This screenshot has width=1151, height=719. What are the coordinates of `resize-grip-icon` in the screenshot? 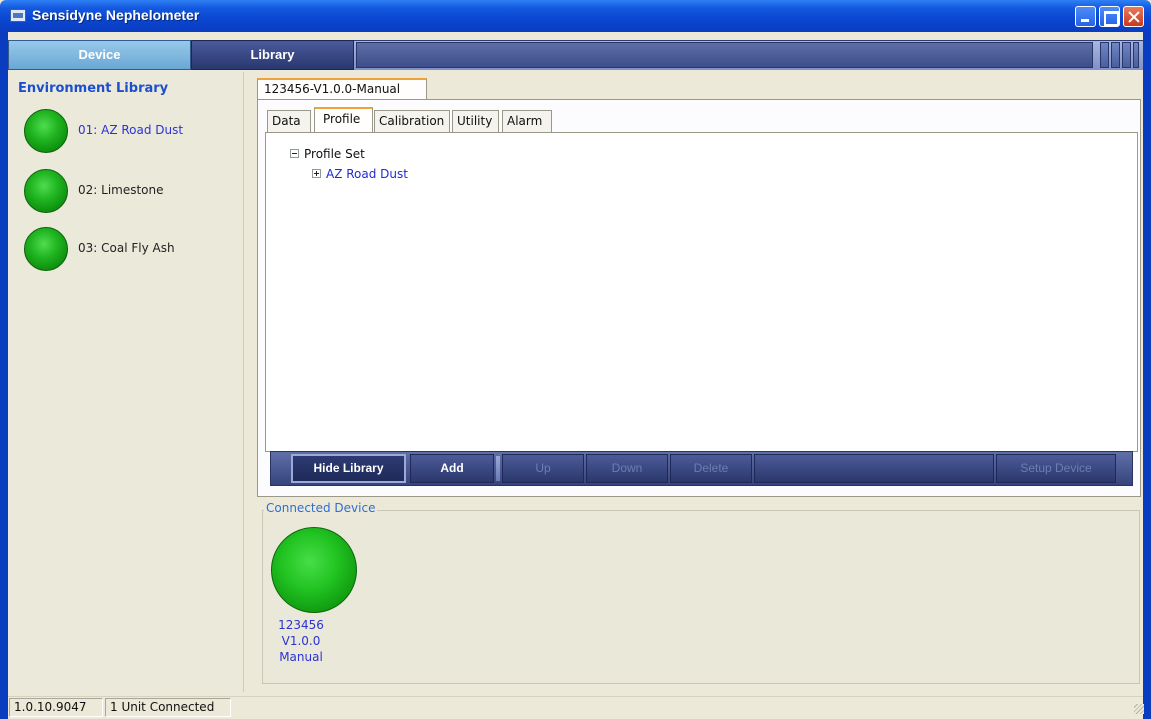 It's located at (1139, 709).